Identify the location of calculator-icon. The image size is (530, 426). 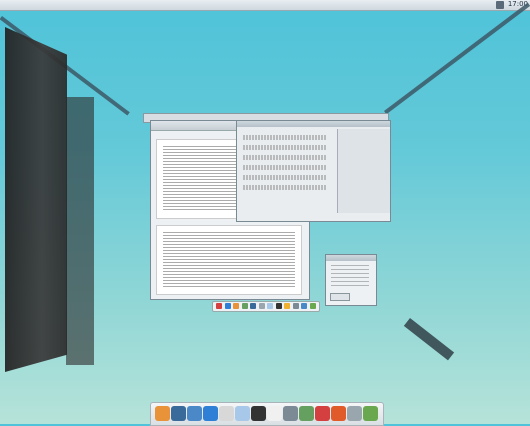
(306, 413).